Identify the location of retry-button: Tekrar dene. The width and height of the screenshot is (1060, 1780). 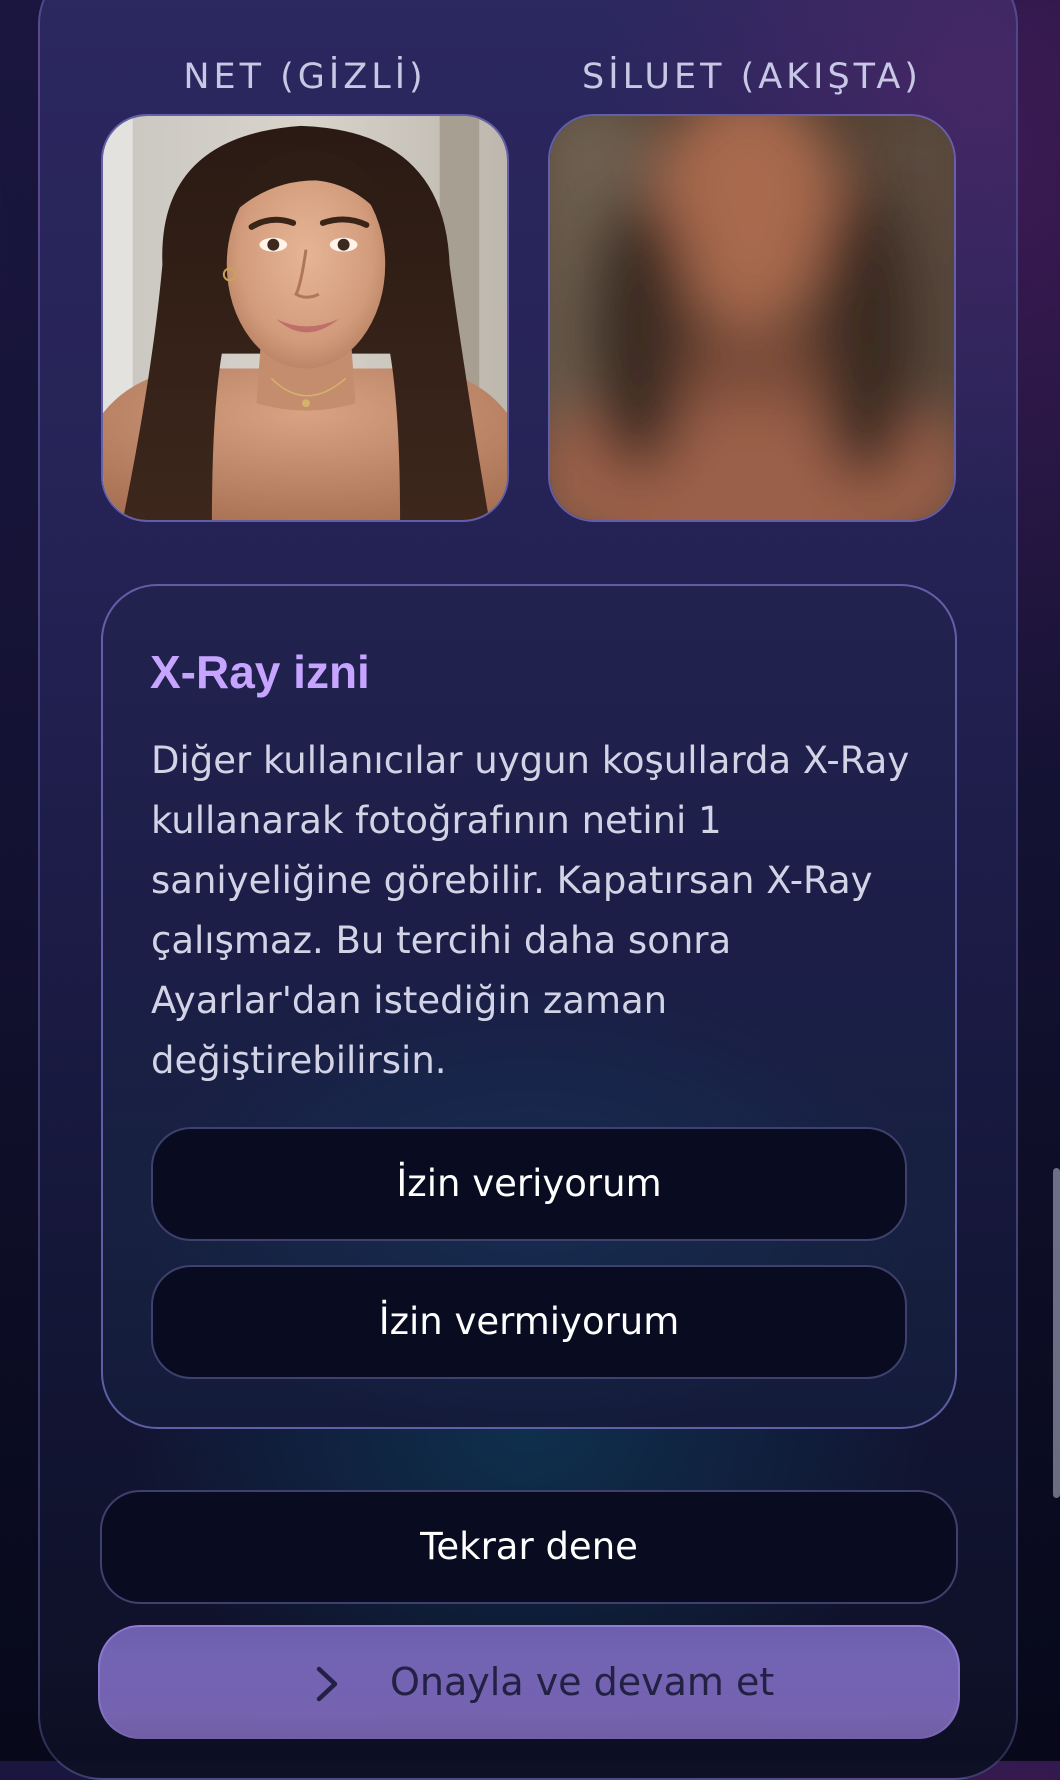
(529, 1547).